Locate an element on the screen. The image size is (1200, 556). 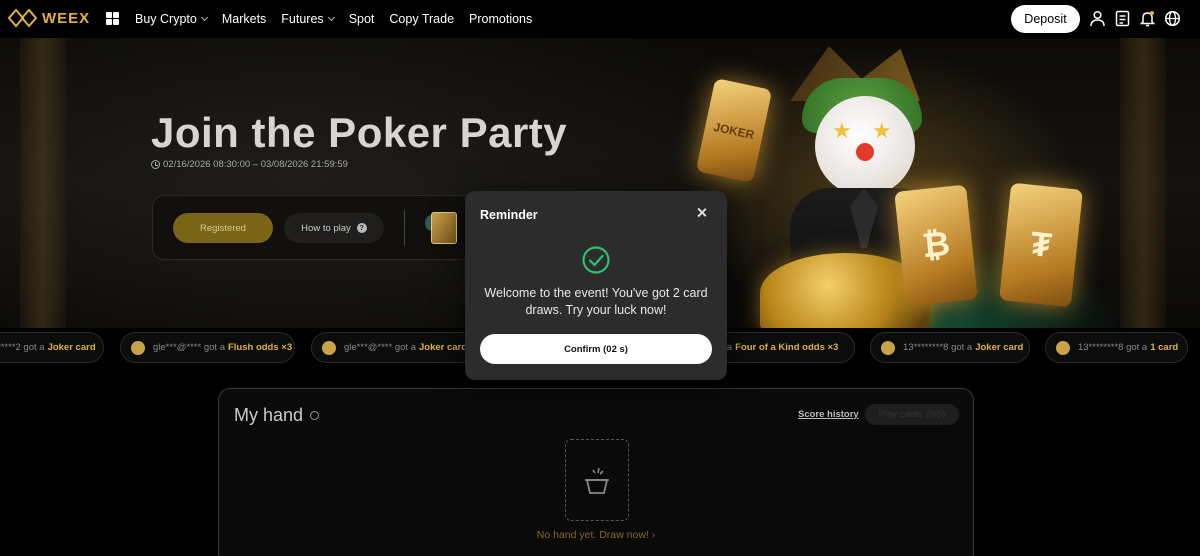
menu-item-label: Markets is located at coordinates (244, 19).